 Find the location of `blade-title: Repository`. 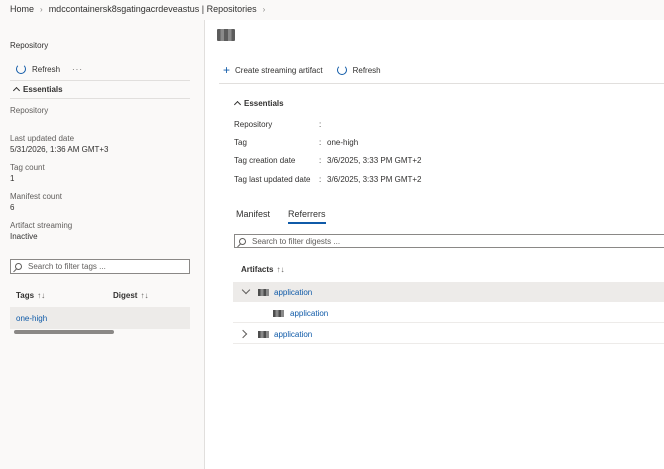

blade-title: Repository is located at coordinates (29, 45).